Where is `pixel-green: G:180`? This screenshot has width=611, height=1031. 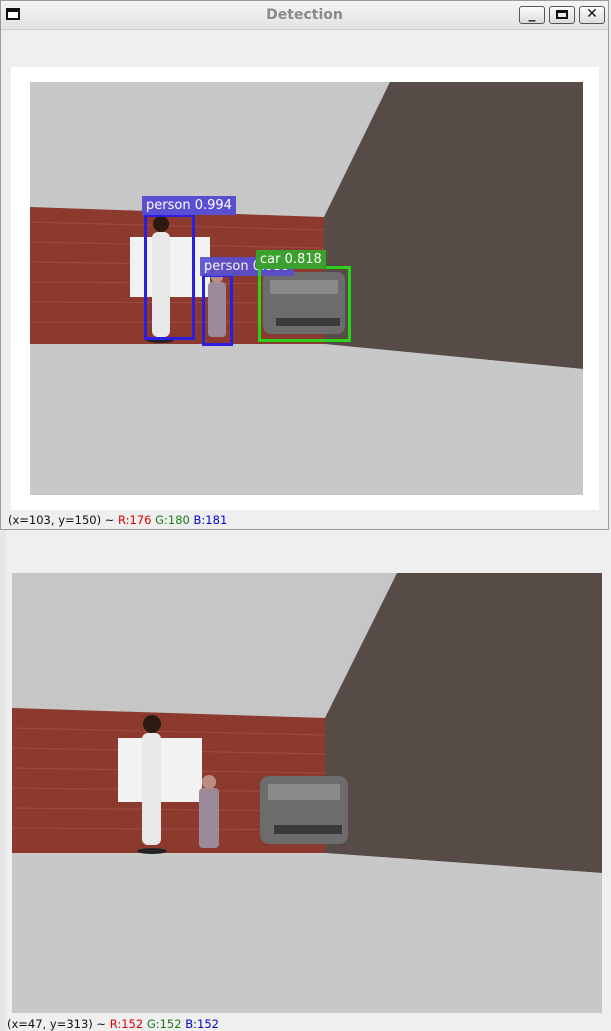
pixel-green: G:180 is located at coordinates (172, 520).